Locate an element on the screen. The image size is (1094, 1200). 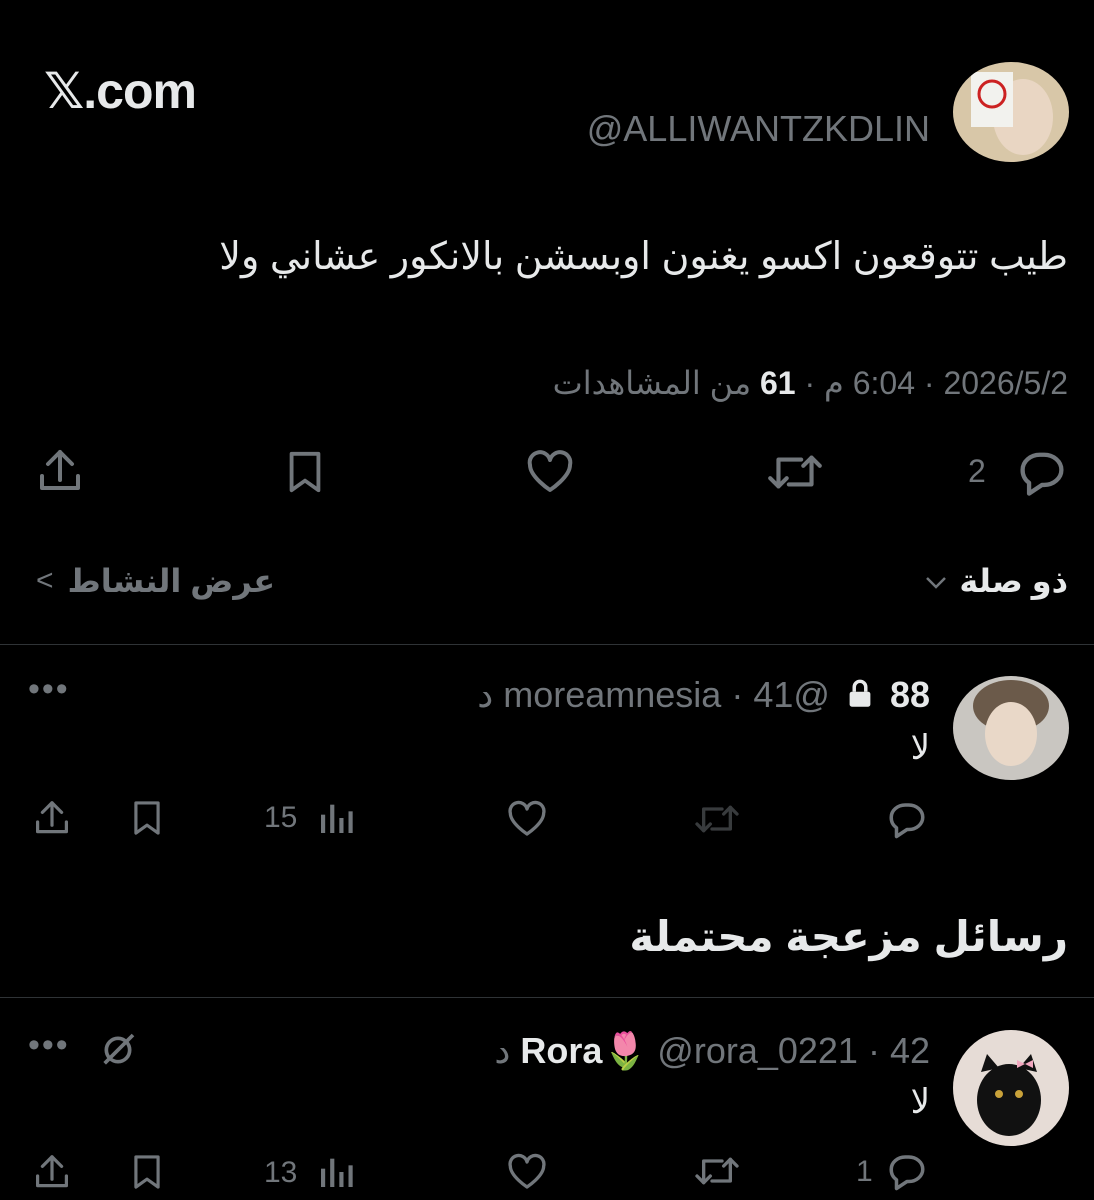
reply-count: 1 is located at coordinates (864, 1171).